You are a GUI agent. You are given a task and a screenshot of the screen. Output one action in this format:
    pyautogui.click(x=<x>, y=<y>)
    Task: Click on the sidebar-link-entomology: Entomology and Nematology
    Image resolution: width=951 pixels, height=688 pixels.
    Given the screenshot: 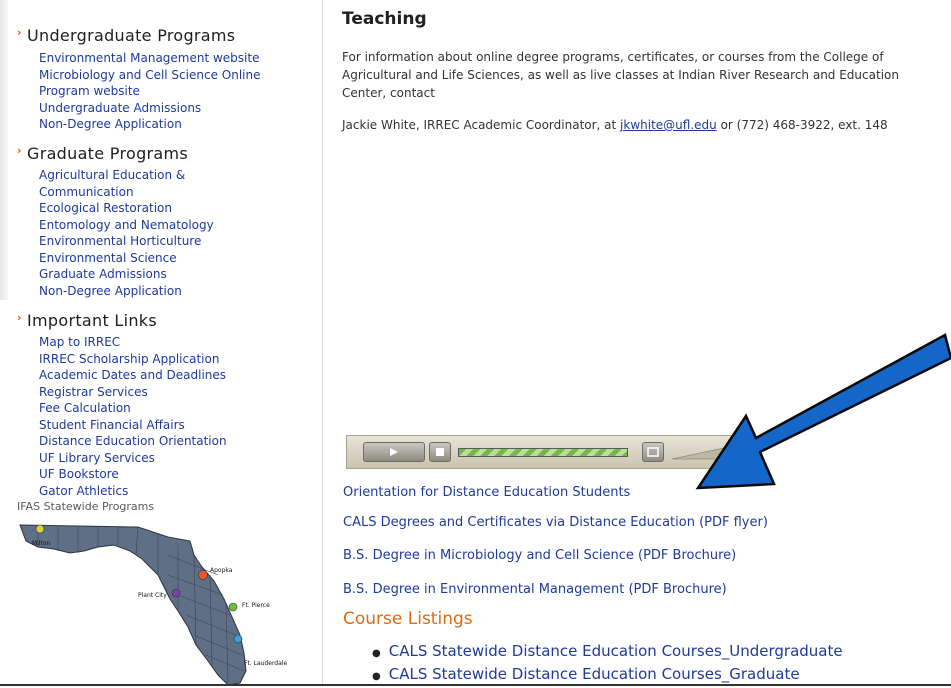 What is the action you would take?
    pyautogui.click(x=126, y=225)
    